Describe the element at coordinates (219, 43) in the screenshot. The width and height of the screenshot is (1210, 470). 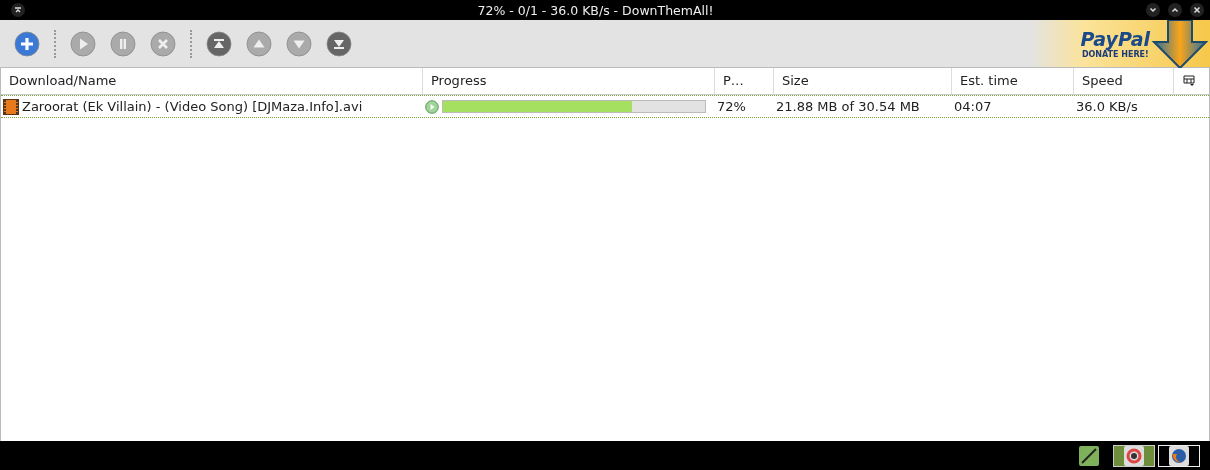
I see `top-button` at that location.